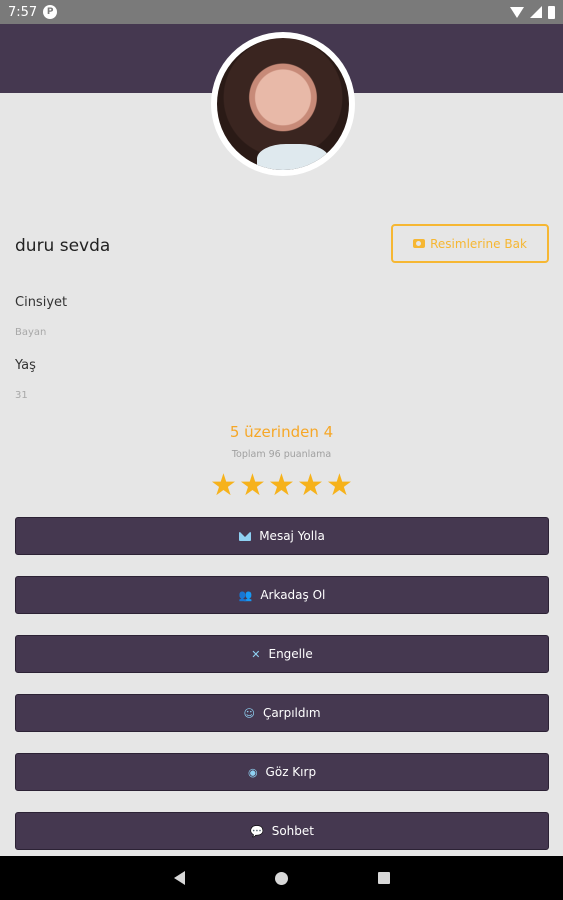 Image resolution: width=563 pixels, height=900 pixels. Describe the element at coordinates (41, 302) in the screenshot. I see `gender-label: Cinsiyet` at that location.